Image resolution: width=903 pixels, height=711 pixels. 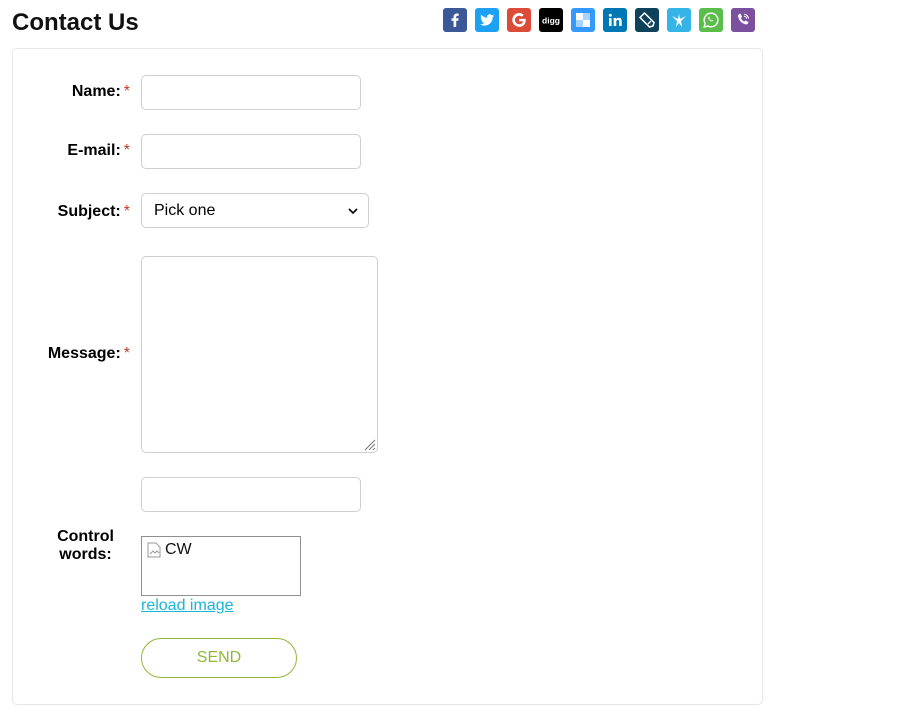 I want to click on captcha-alt-text: CW, so click(x=178, y=549).